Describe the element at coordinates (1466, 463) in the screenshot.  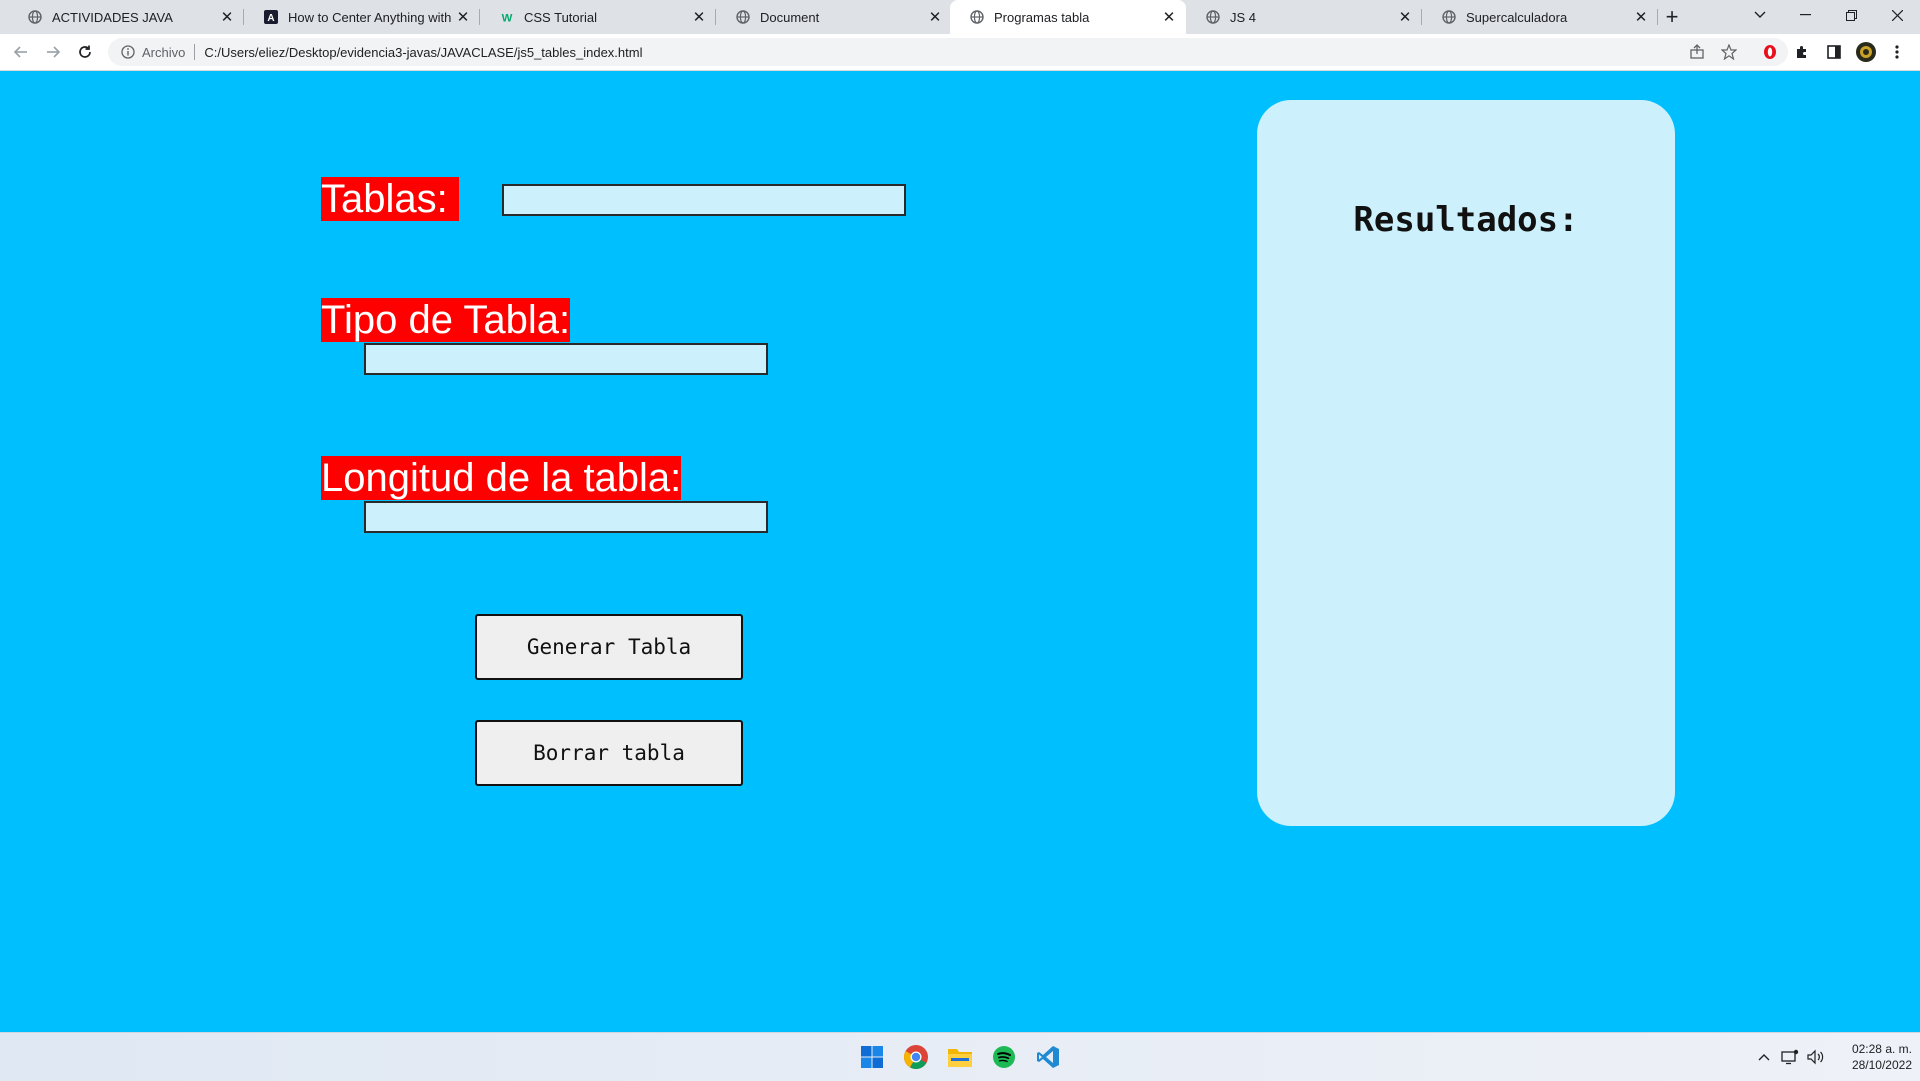
I see `results-panel: Resultados:` at that location.